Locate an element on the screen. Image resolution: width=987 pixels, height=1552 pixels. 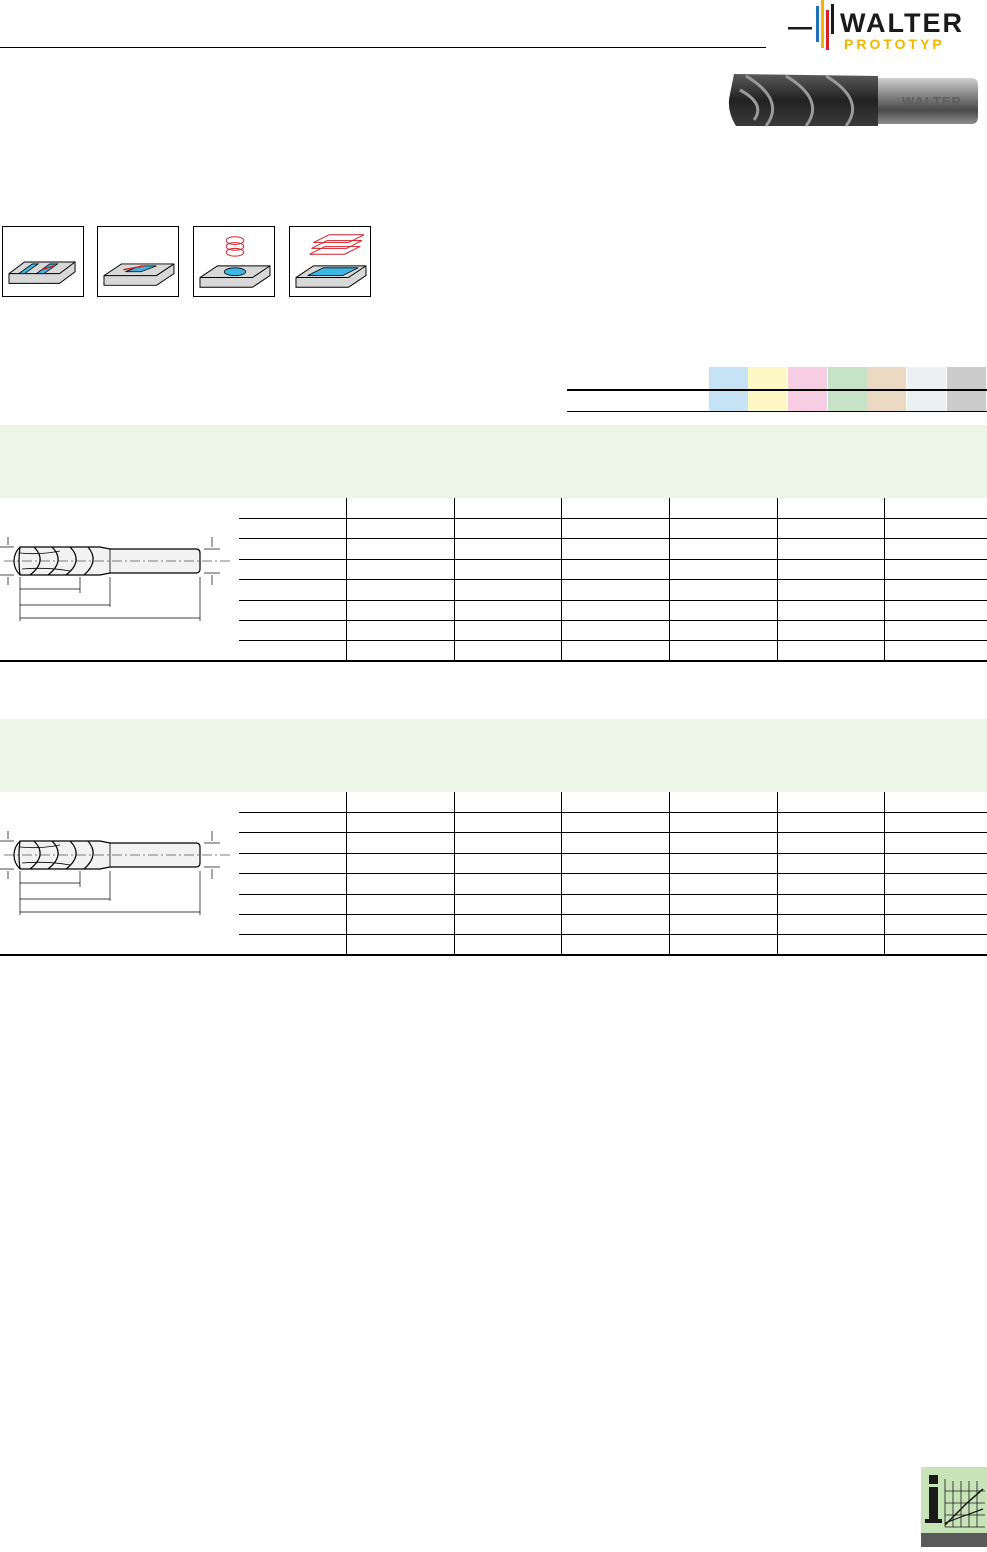
end-mill-photo-icon: WALTER is located at coordinates (852, 99).